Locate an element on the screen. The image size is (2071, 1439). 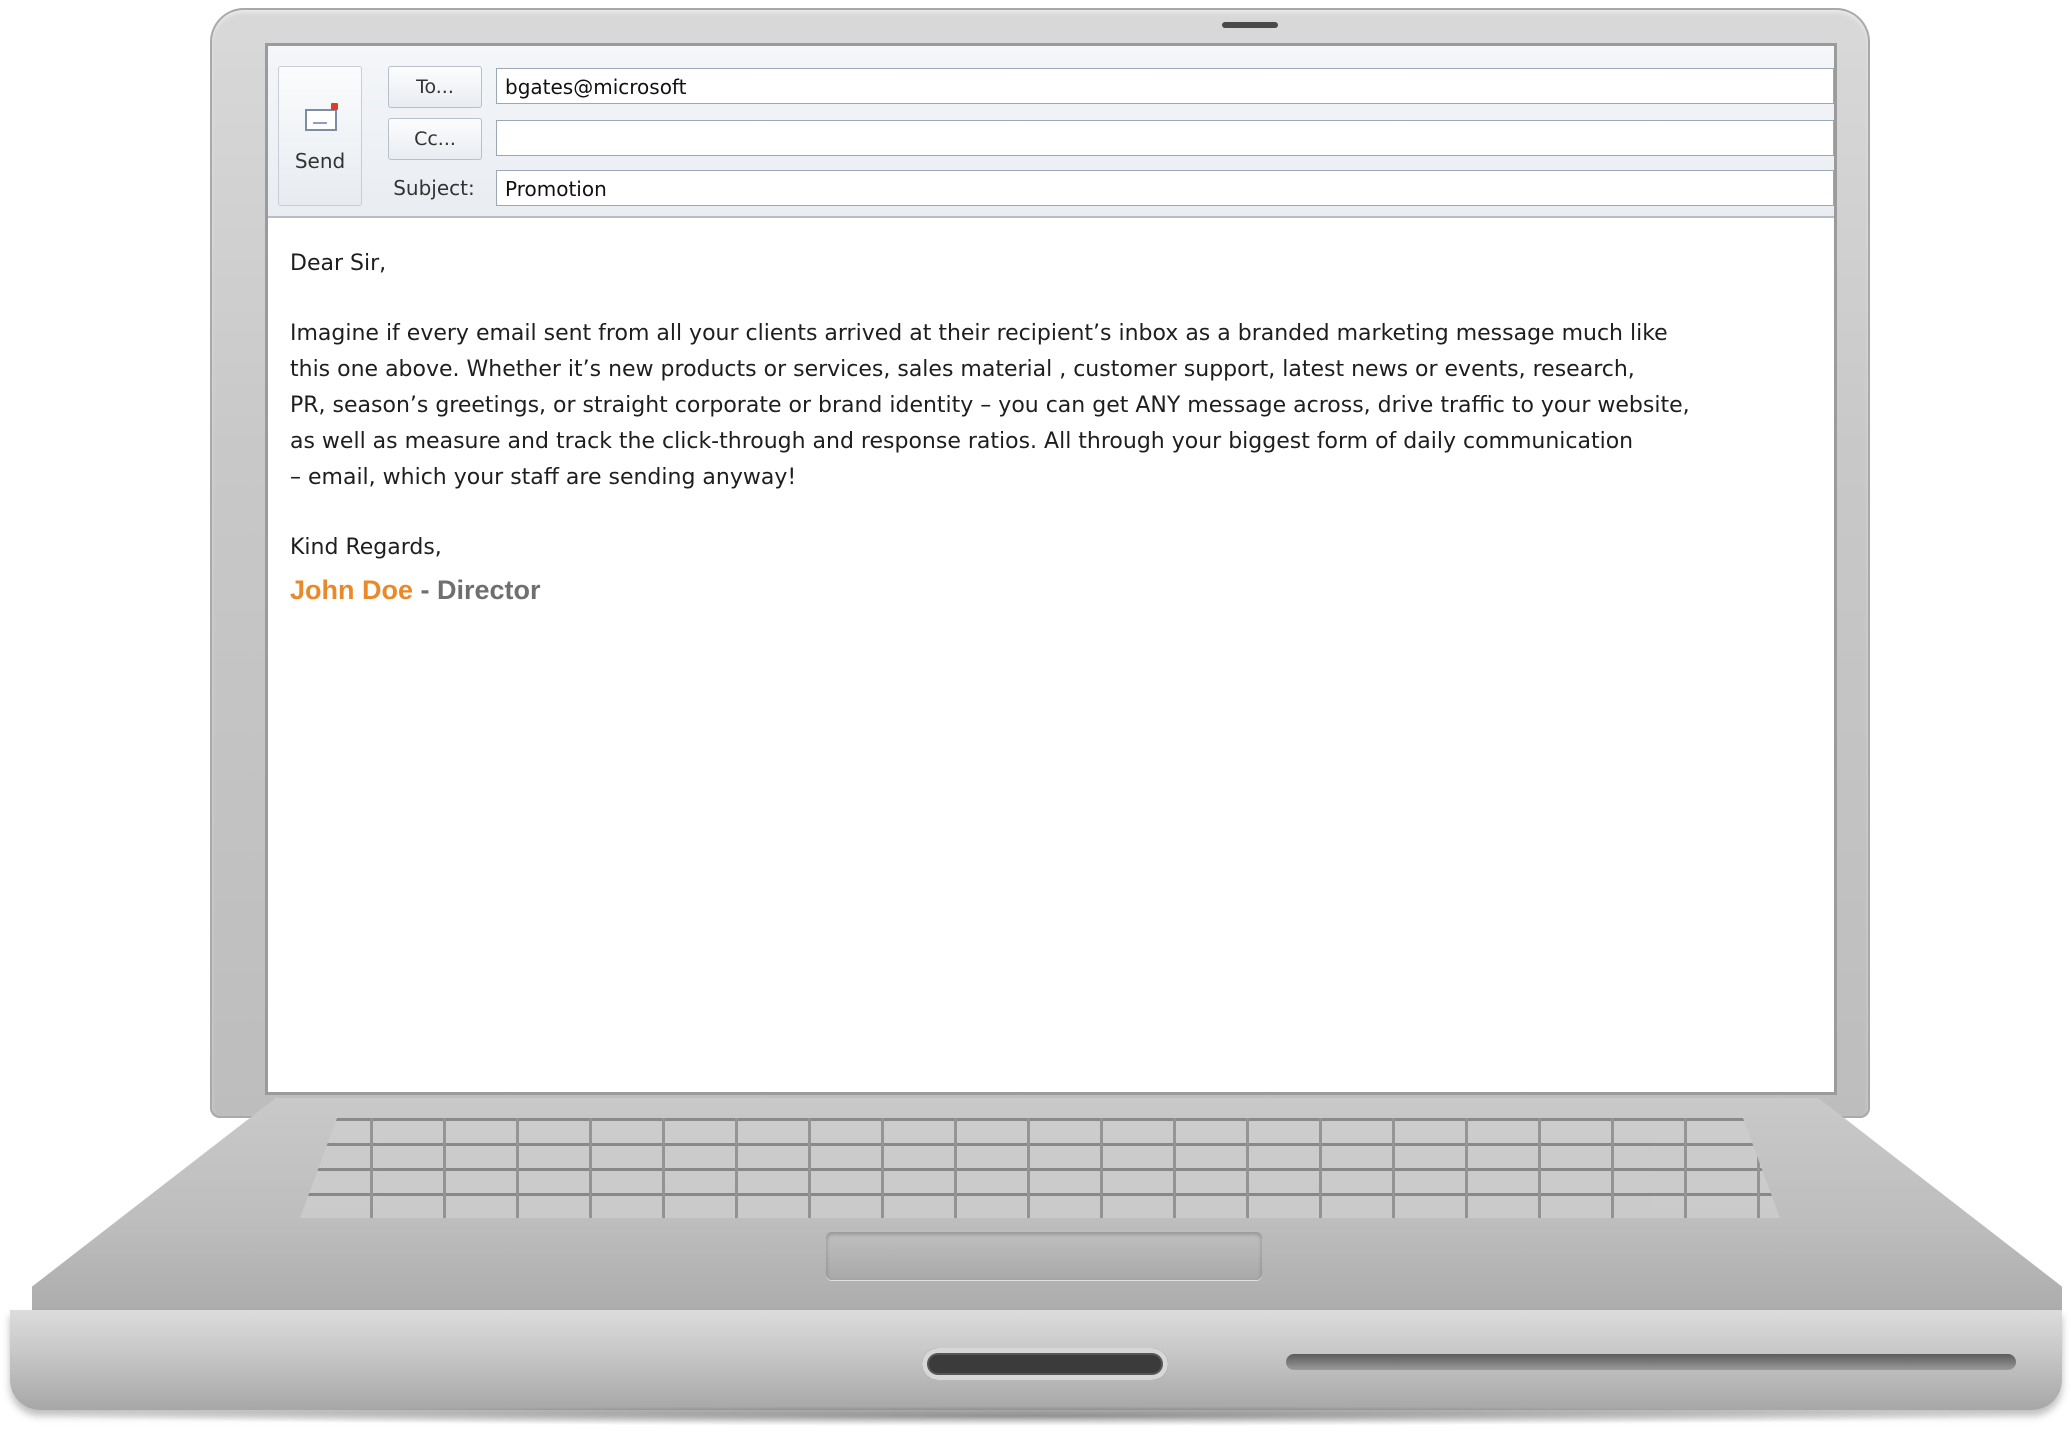
closing: Kind Regards, is located at coordinates (366, 547).